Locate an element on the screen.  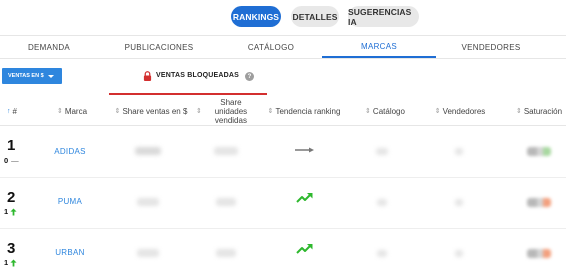
column-rank: ↑ # is located at coordinates (12, 111).